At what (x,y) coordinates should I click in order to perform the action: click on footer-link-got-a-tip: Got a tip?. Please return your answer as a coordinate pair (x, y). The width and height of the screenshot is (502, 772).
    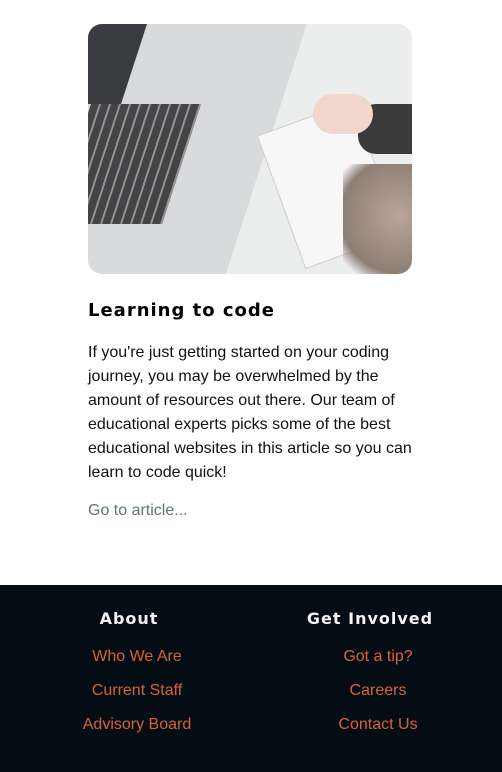
    Looking at the image, I should click on (378, 665).